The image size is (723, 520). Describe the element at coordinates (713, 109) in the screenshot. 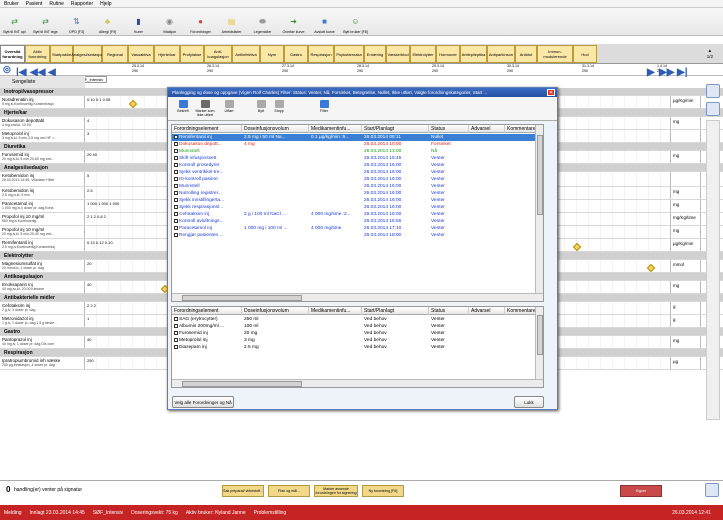

I see `info-icon` at that location.